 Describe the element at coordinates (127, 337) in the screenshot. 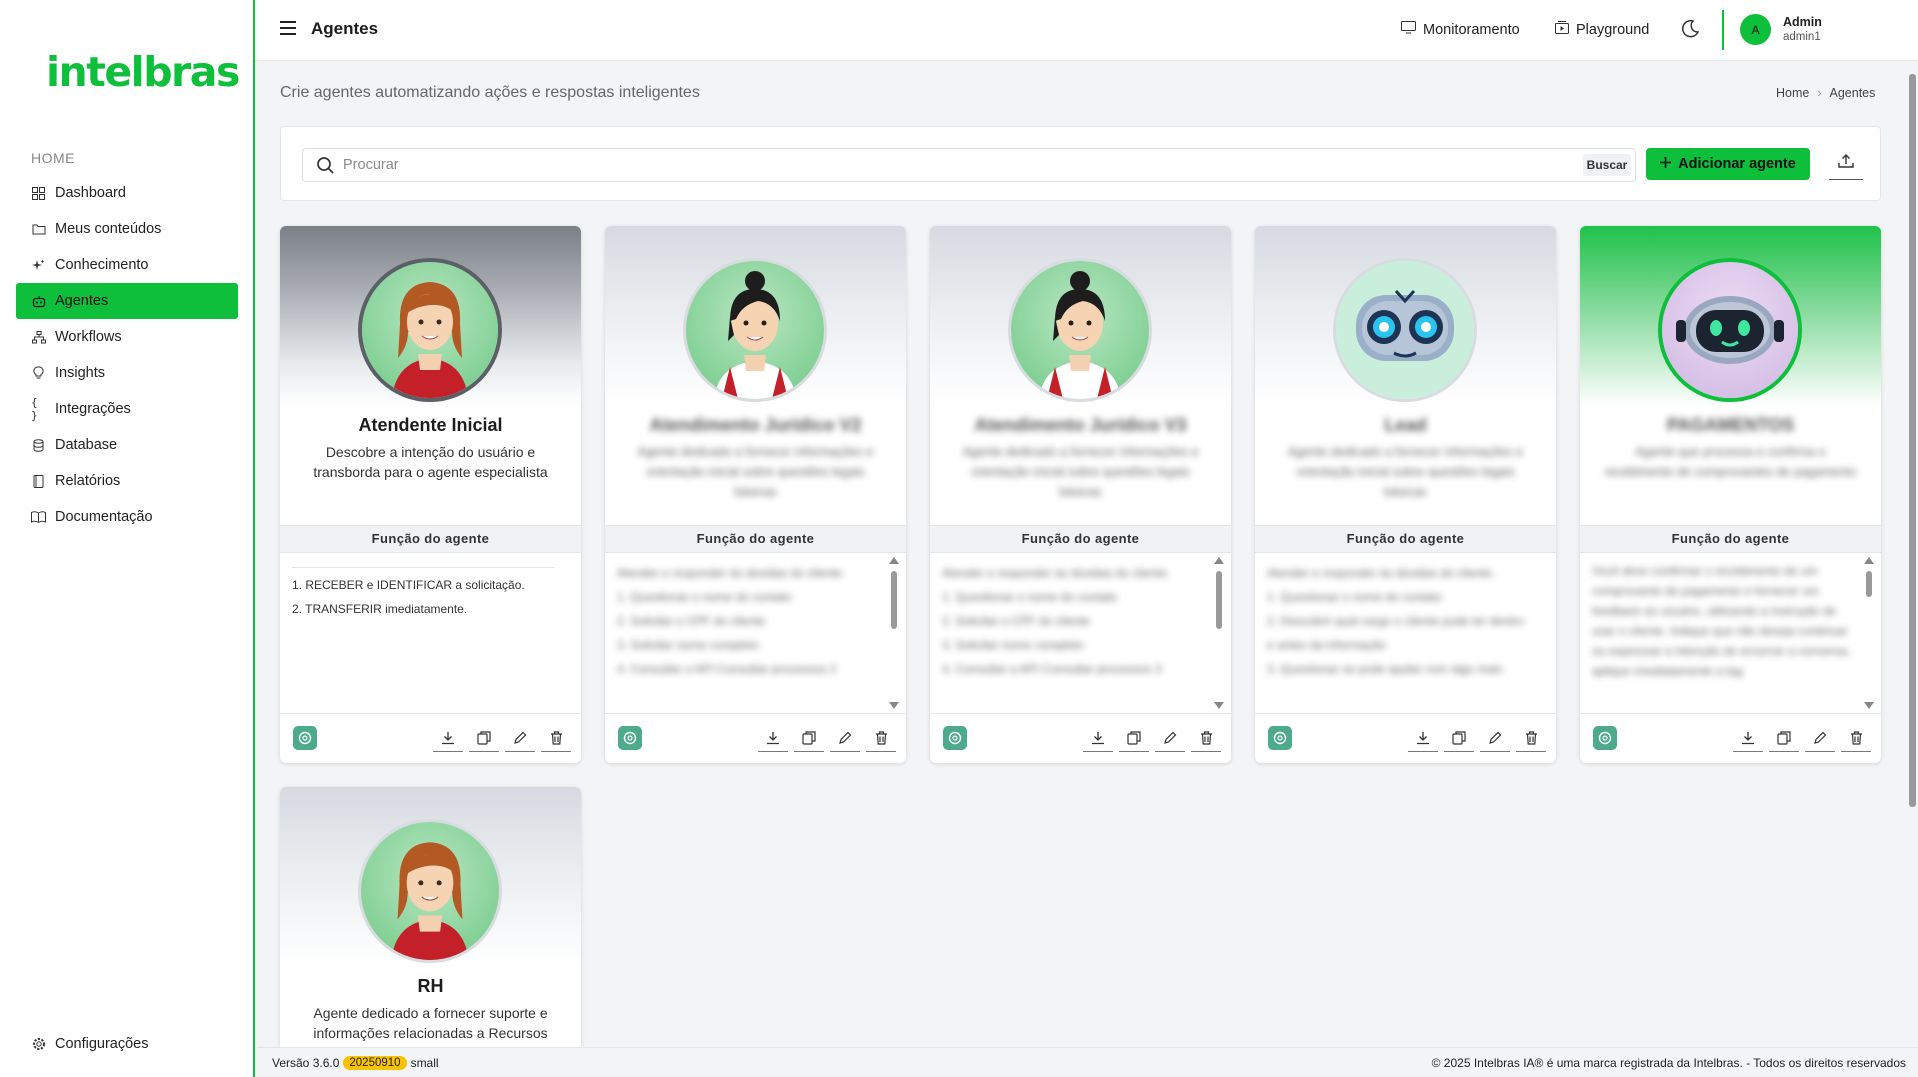

I see `sidebar-item-workflows: Workflows` at that location.